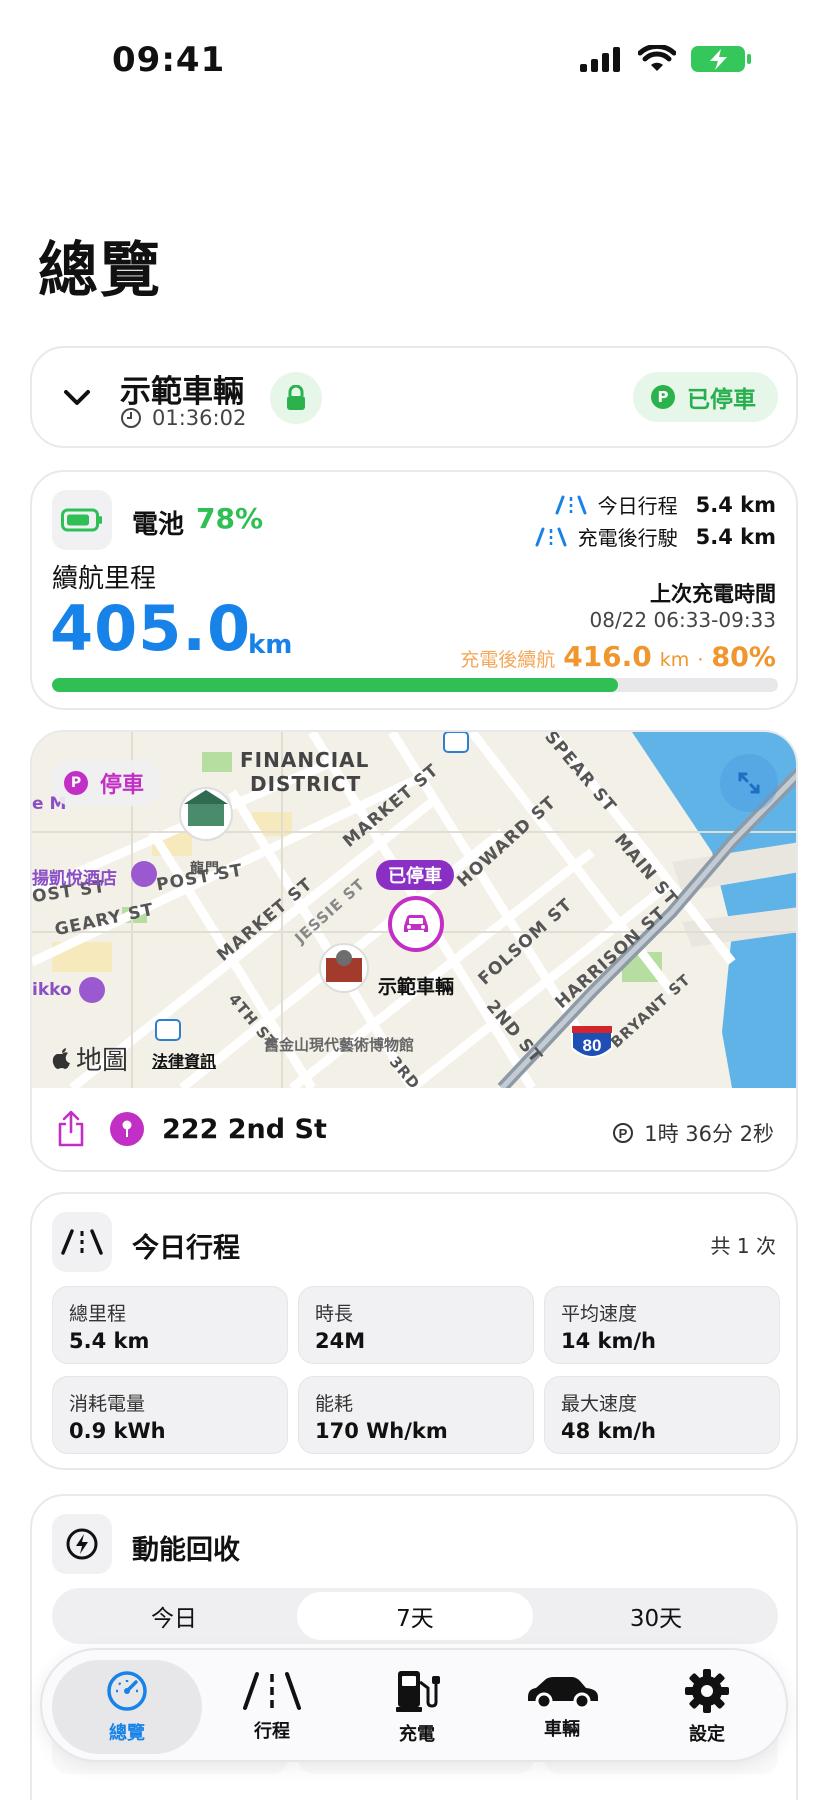 The image size is (828, 1800). I want to click on tab-settings: 設定, so click(707, 1707).